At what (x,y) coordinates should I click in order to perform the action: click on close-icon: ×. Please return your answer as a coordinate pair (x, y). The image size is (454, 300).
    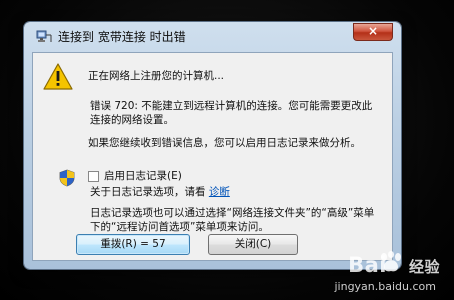
    Looking at the image, I should click on (373, 31).